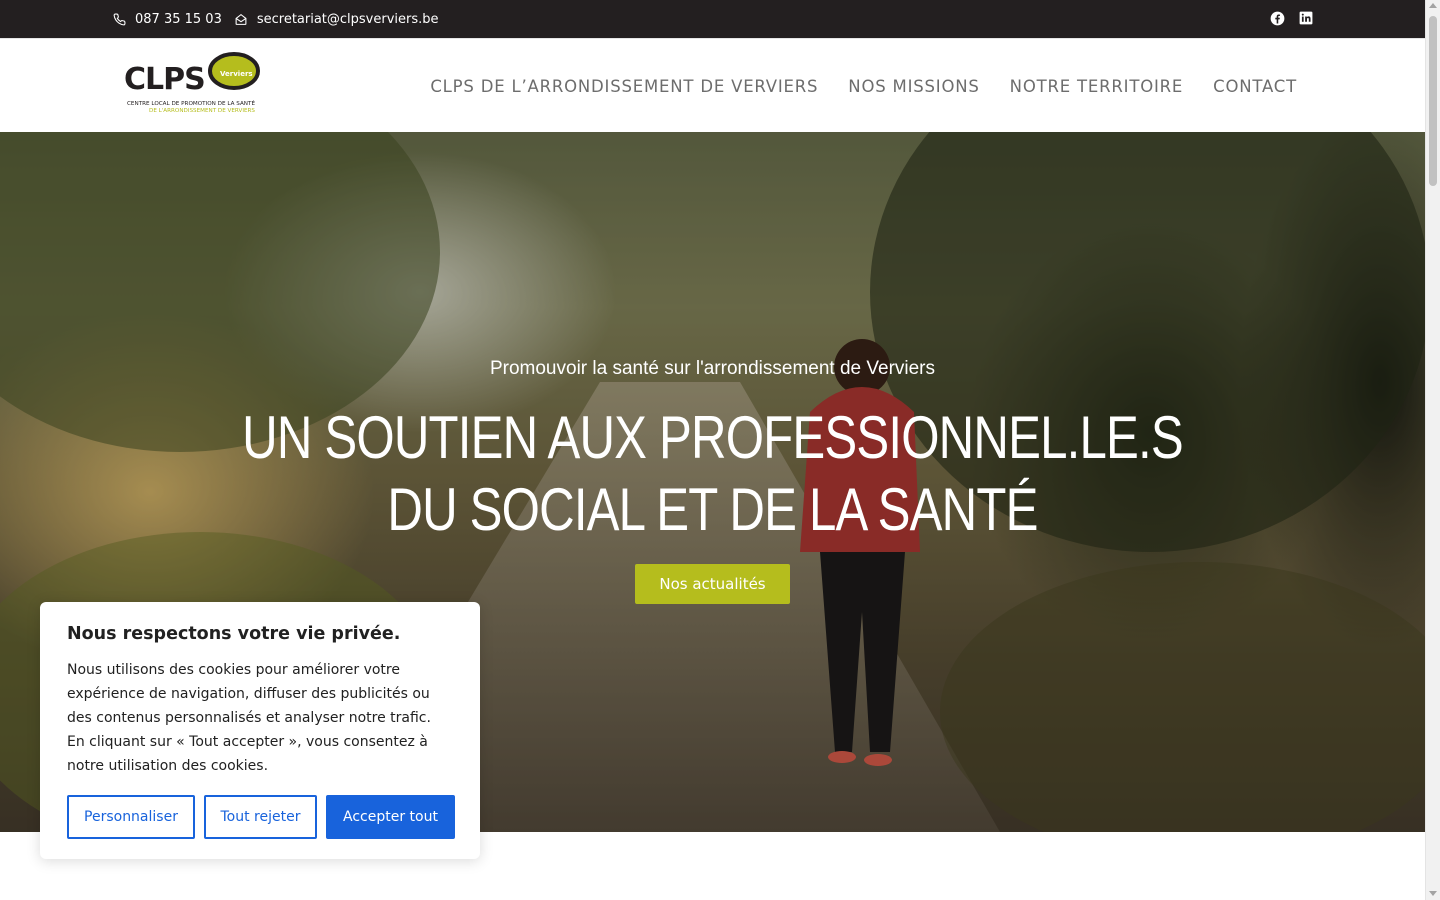 The width and height of the screenshot is (1440, 900). What do you see at coordinates (1096, 86) in the screenshot?
I see `nav-item-territoire: NOTRE TERRITOIRE` at bounding box center [1096, 86].